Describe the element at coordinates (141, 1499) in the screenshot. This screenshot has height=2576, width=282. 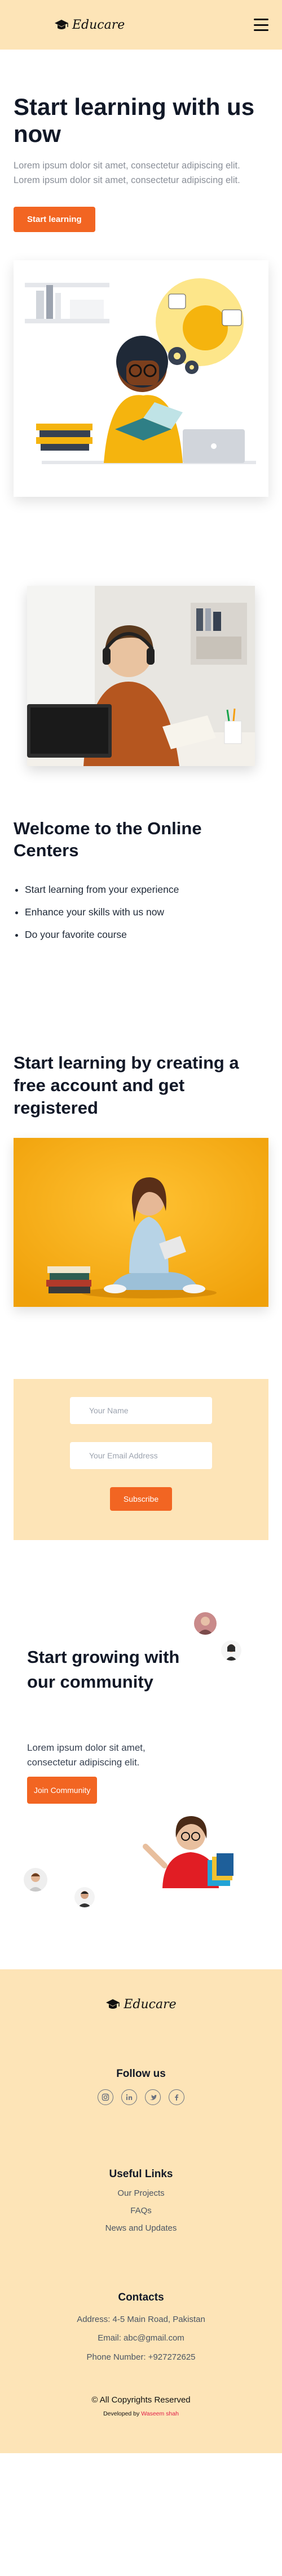
I see `subscribe-button: Subscribe` at that location.